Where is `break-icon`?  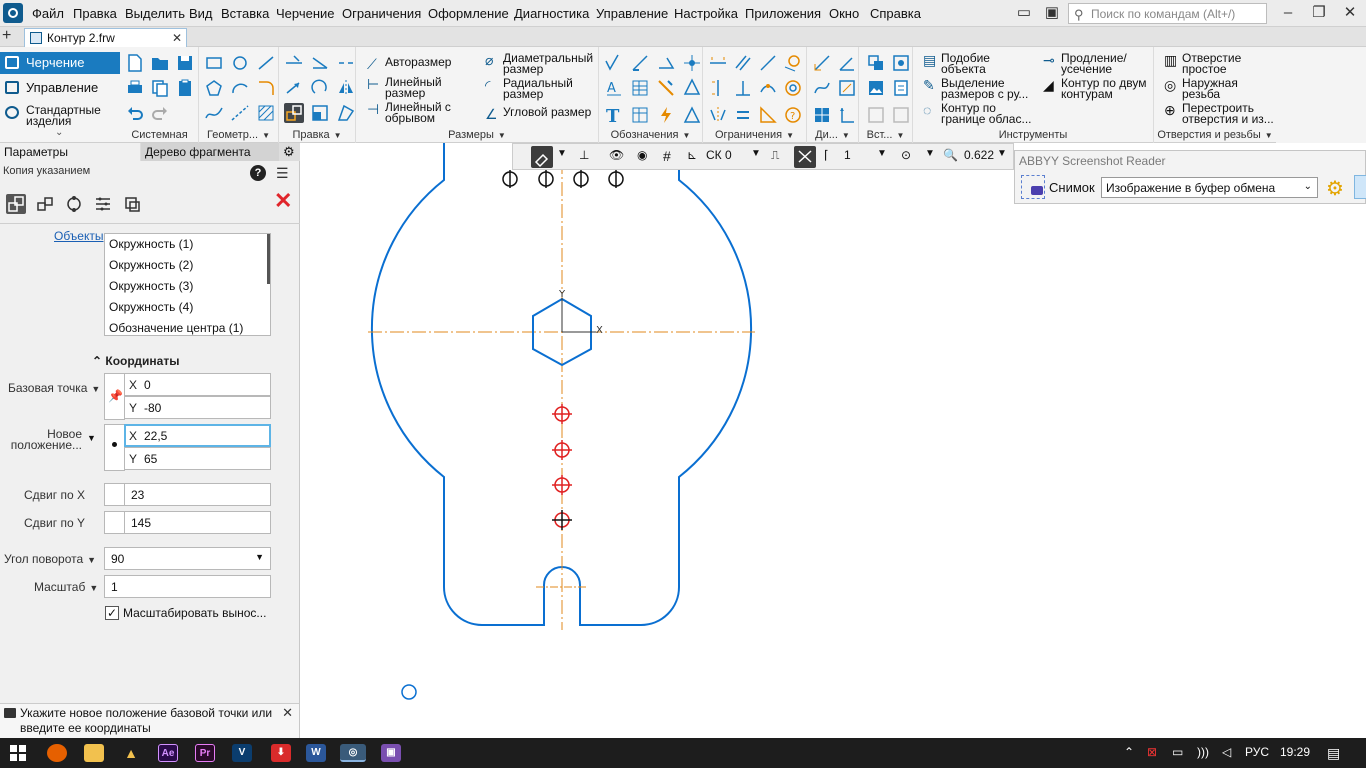
break-icon is located at coordinates (346, 63).